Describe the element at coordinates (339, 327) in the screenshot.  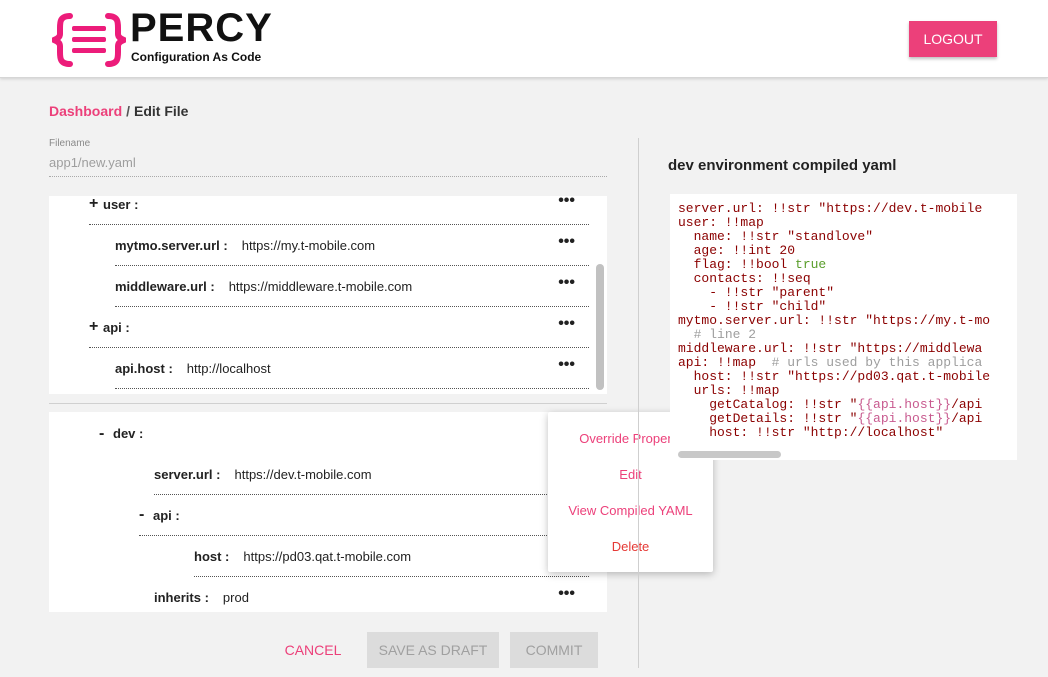
I see `tree-row-api: + api : •••` at that location.